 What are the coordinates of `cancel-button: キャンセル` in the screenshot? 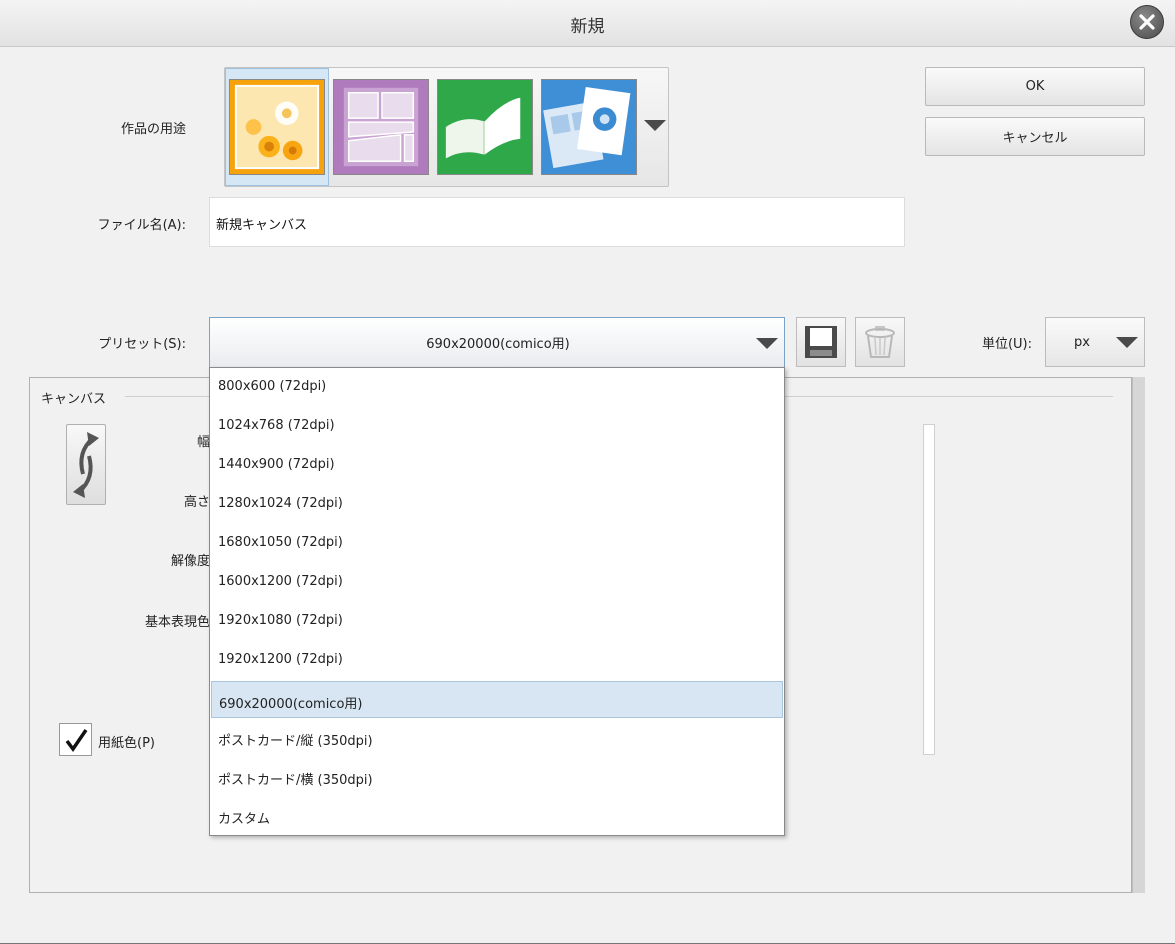 It's located at (1035, 136).